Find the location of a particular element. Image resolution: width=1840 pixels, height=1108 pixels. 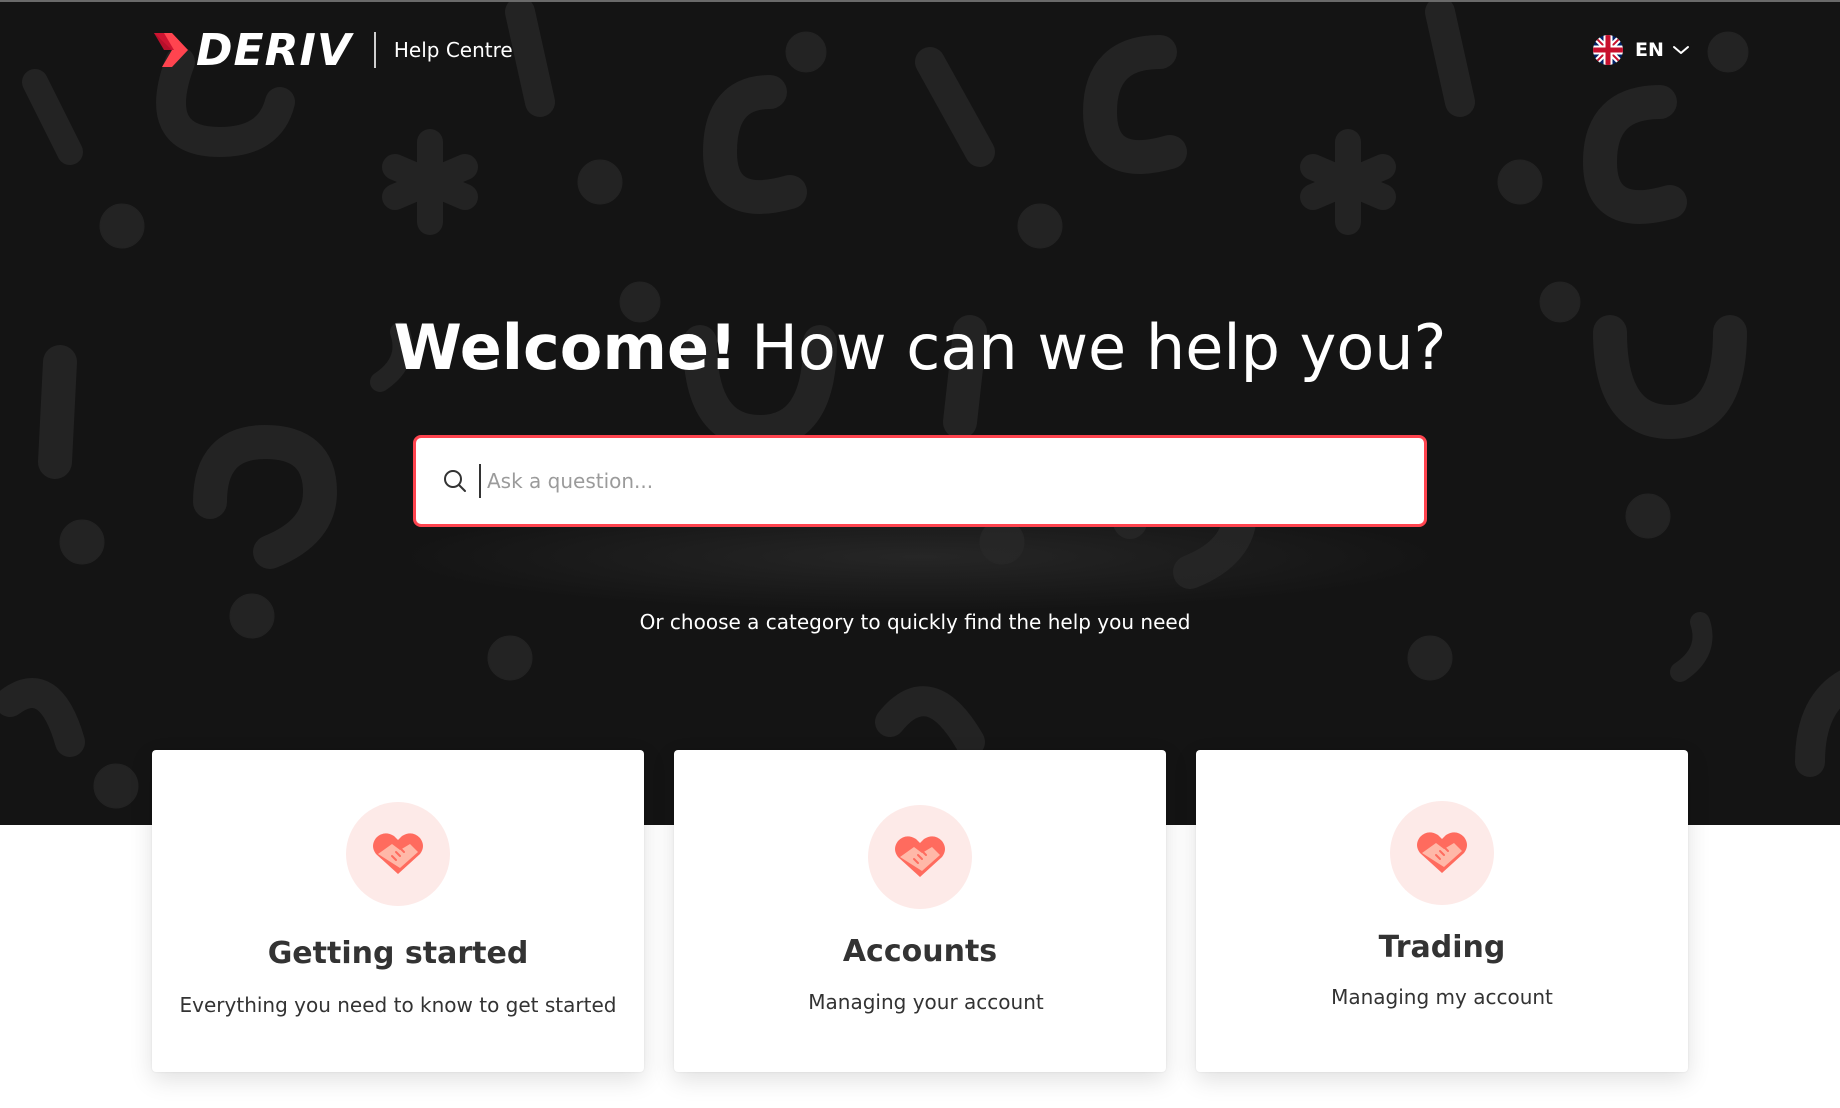

category-card-accounts: Accounts Managing your account is located at coordinates (920, 911).